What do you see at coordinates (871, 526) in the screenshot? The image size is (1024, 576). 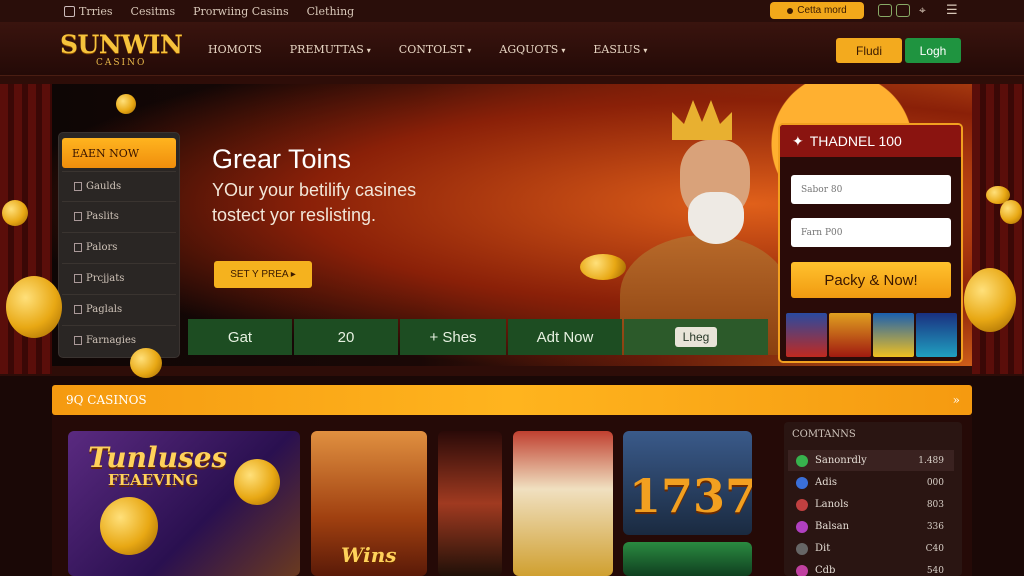 I see `list-item: Balsan 336` at bounding box center [871, 526].